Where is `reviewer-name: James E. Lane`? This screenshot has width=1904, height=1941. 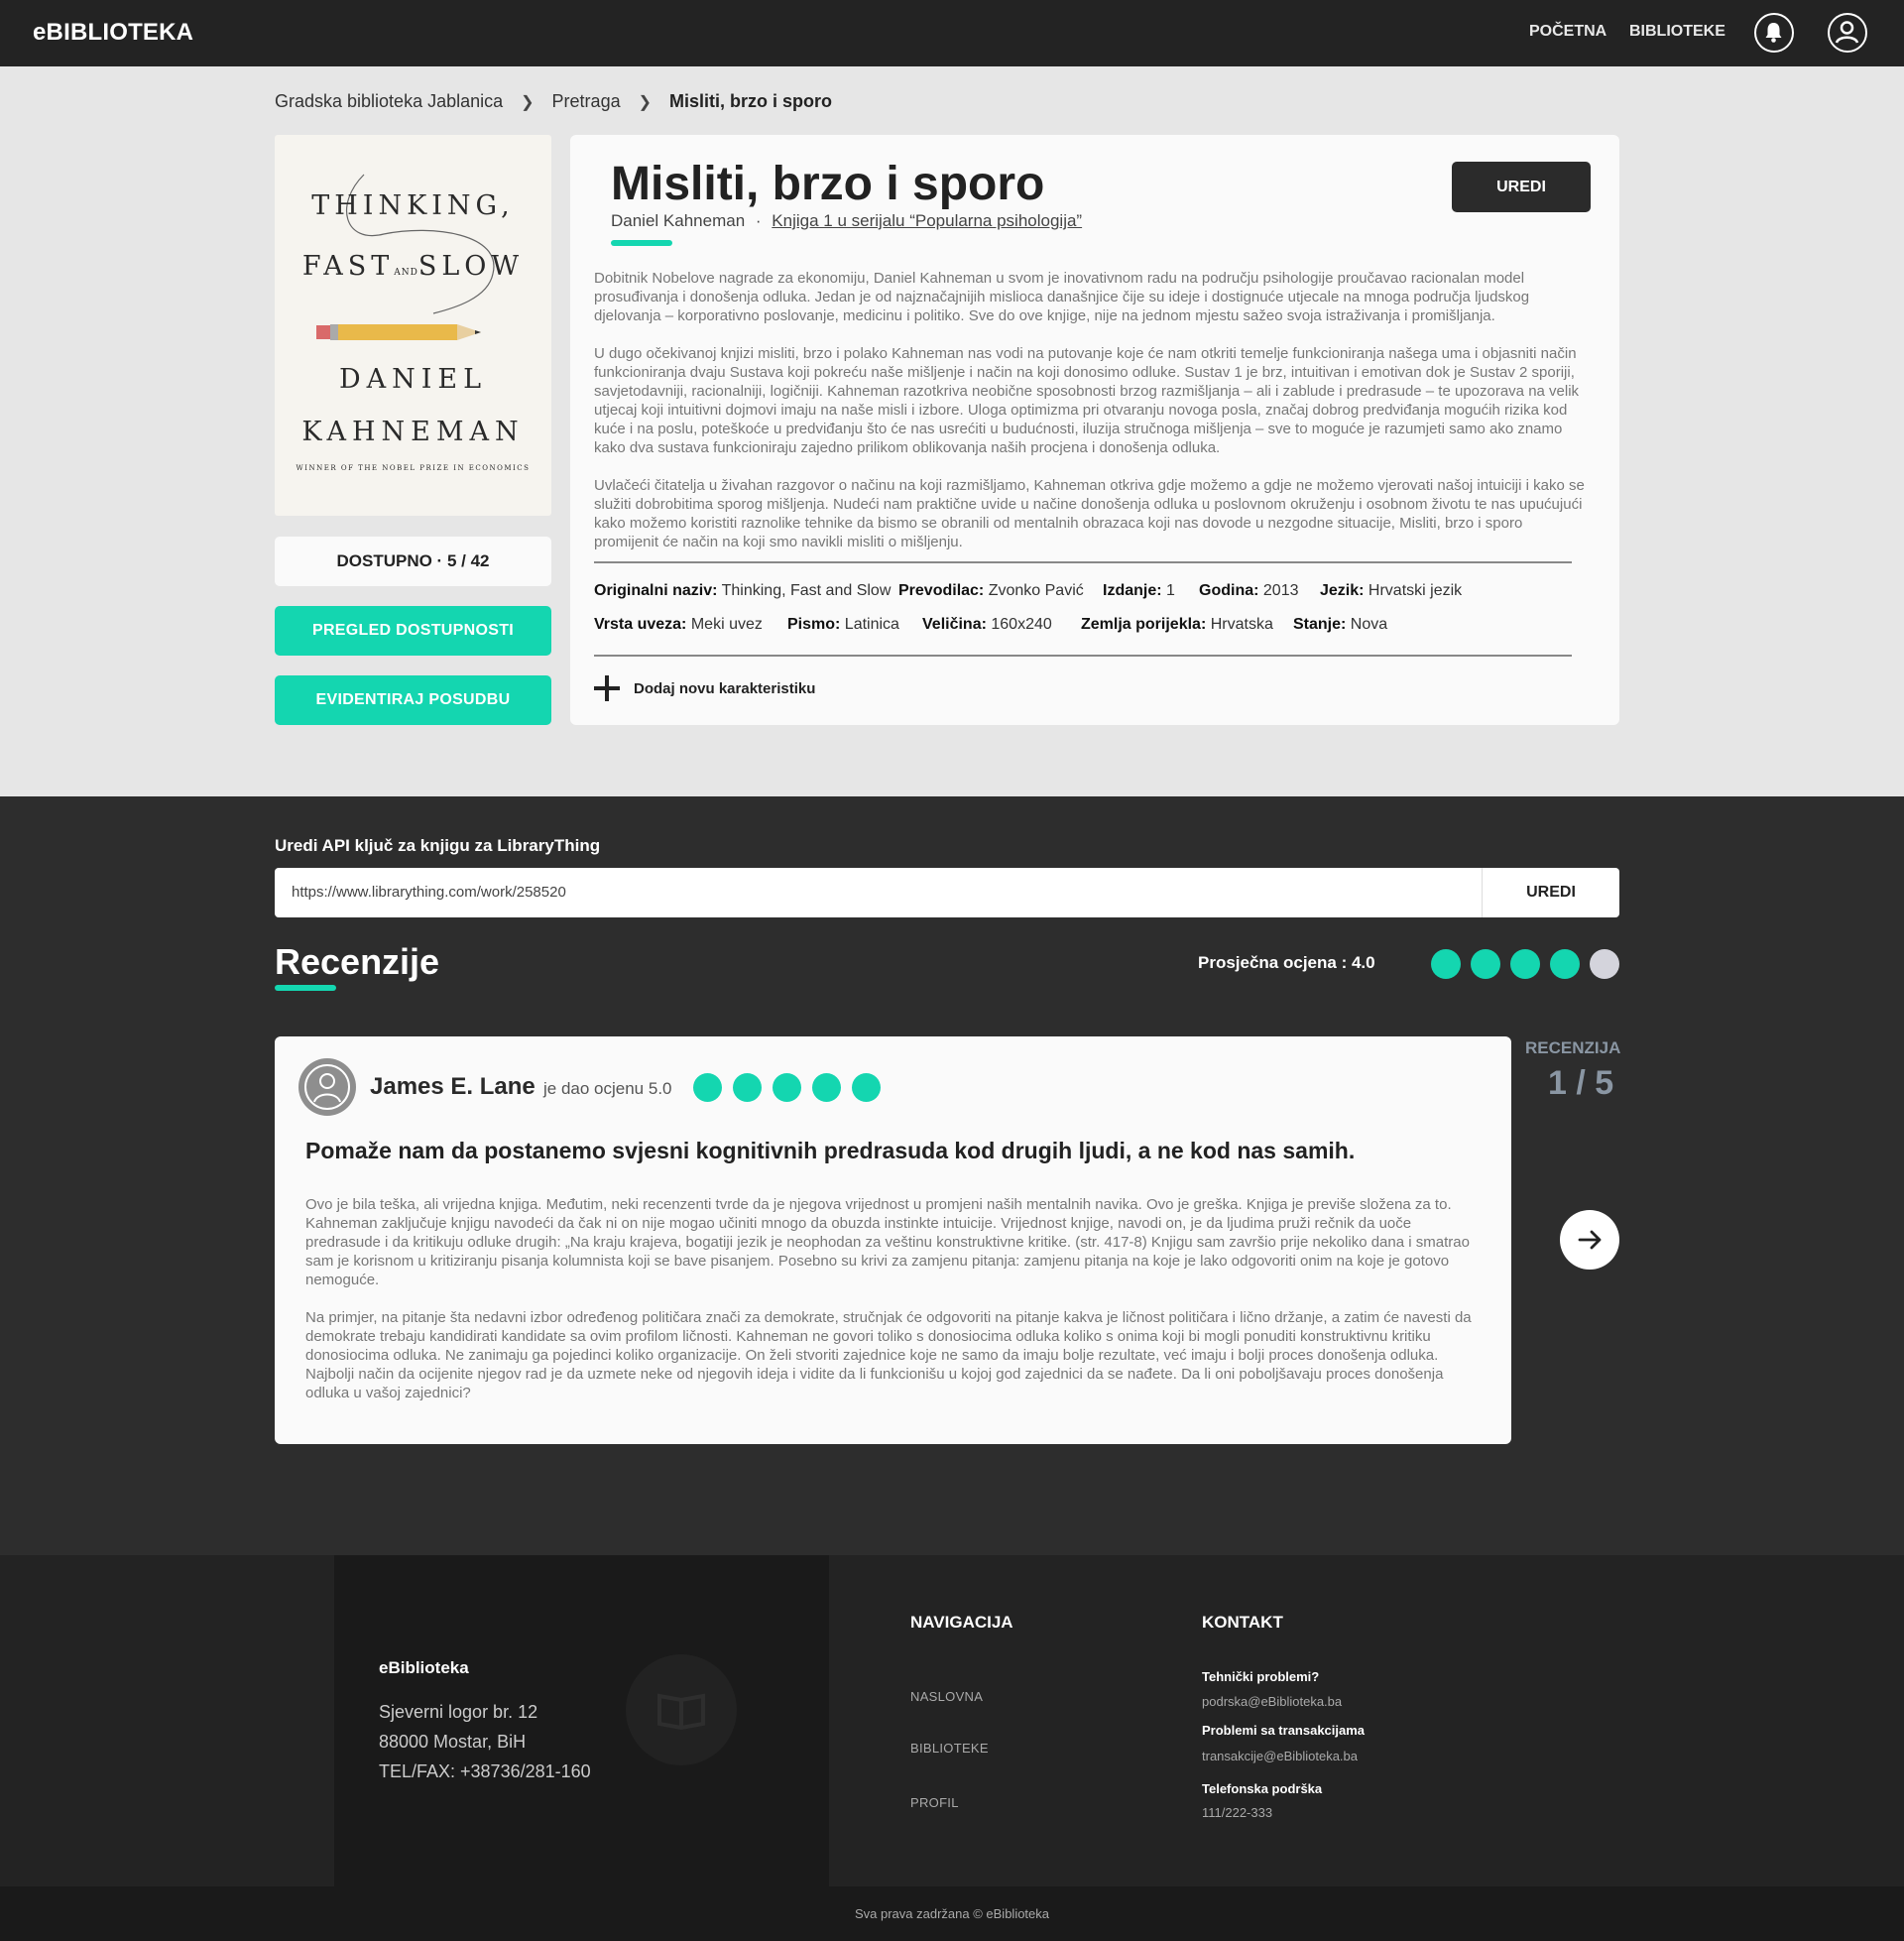 reviewer-name: James E. Lane is located at coordinates (453, 1087).